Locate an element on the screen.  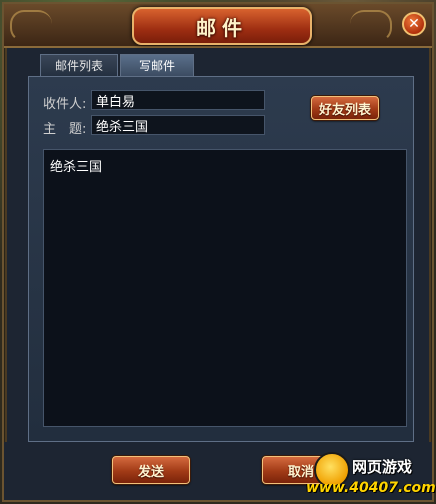
subject-label: 主 题: is located at coordinates (65, 129).